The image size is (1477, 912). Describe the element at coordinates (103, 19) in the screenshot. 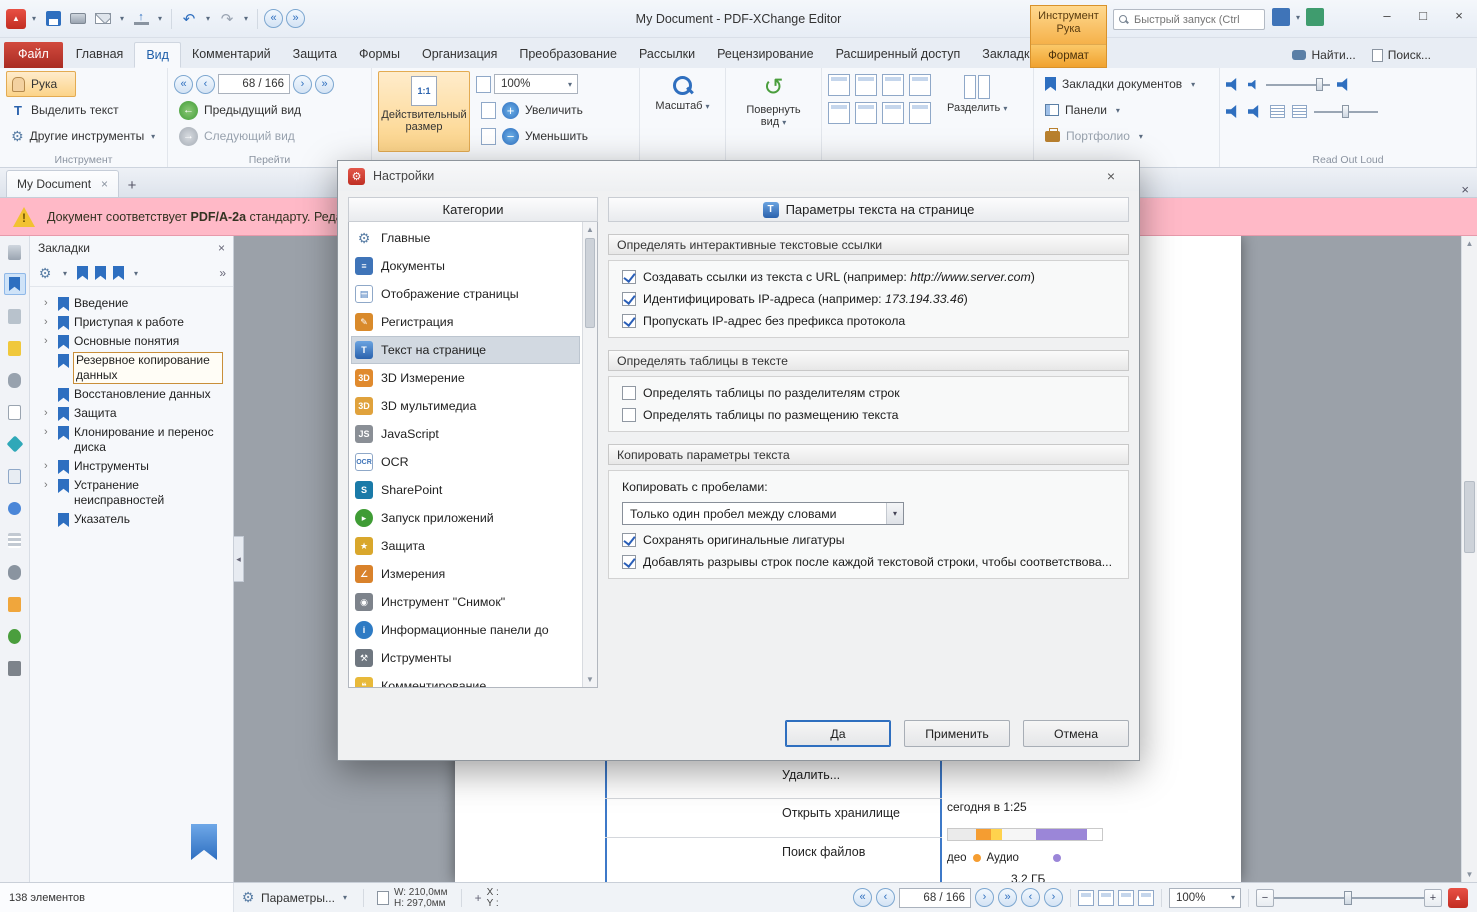

I see `email-button` at that location.